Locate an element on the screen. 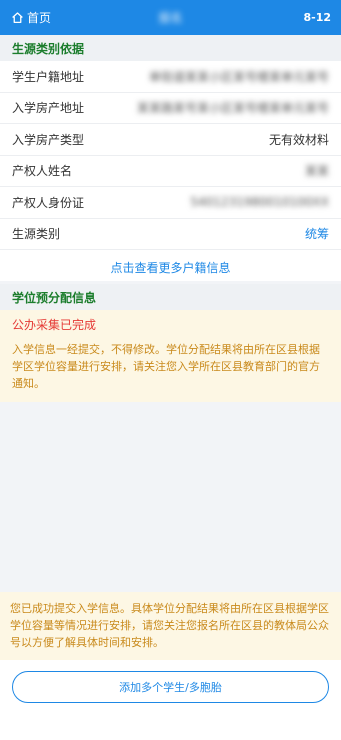  info-row: 入学房产地址 某某路某号某小区某号楼某单元某号 is located at coordinates (170, 108).